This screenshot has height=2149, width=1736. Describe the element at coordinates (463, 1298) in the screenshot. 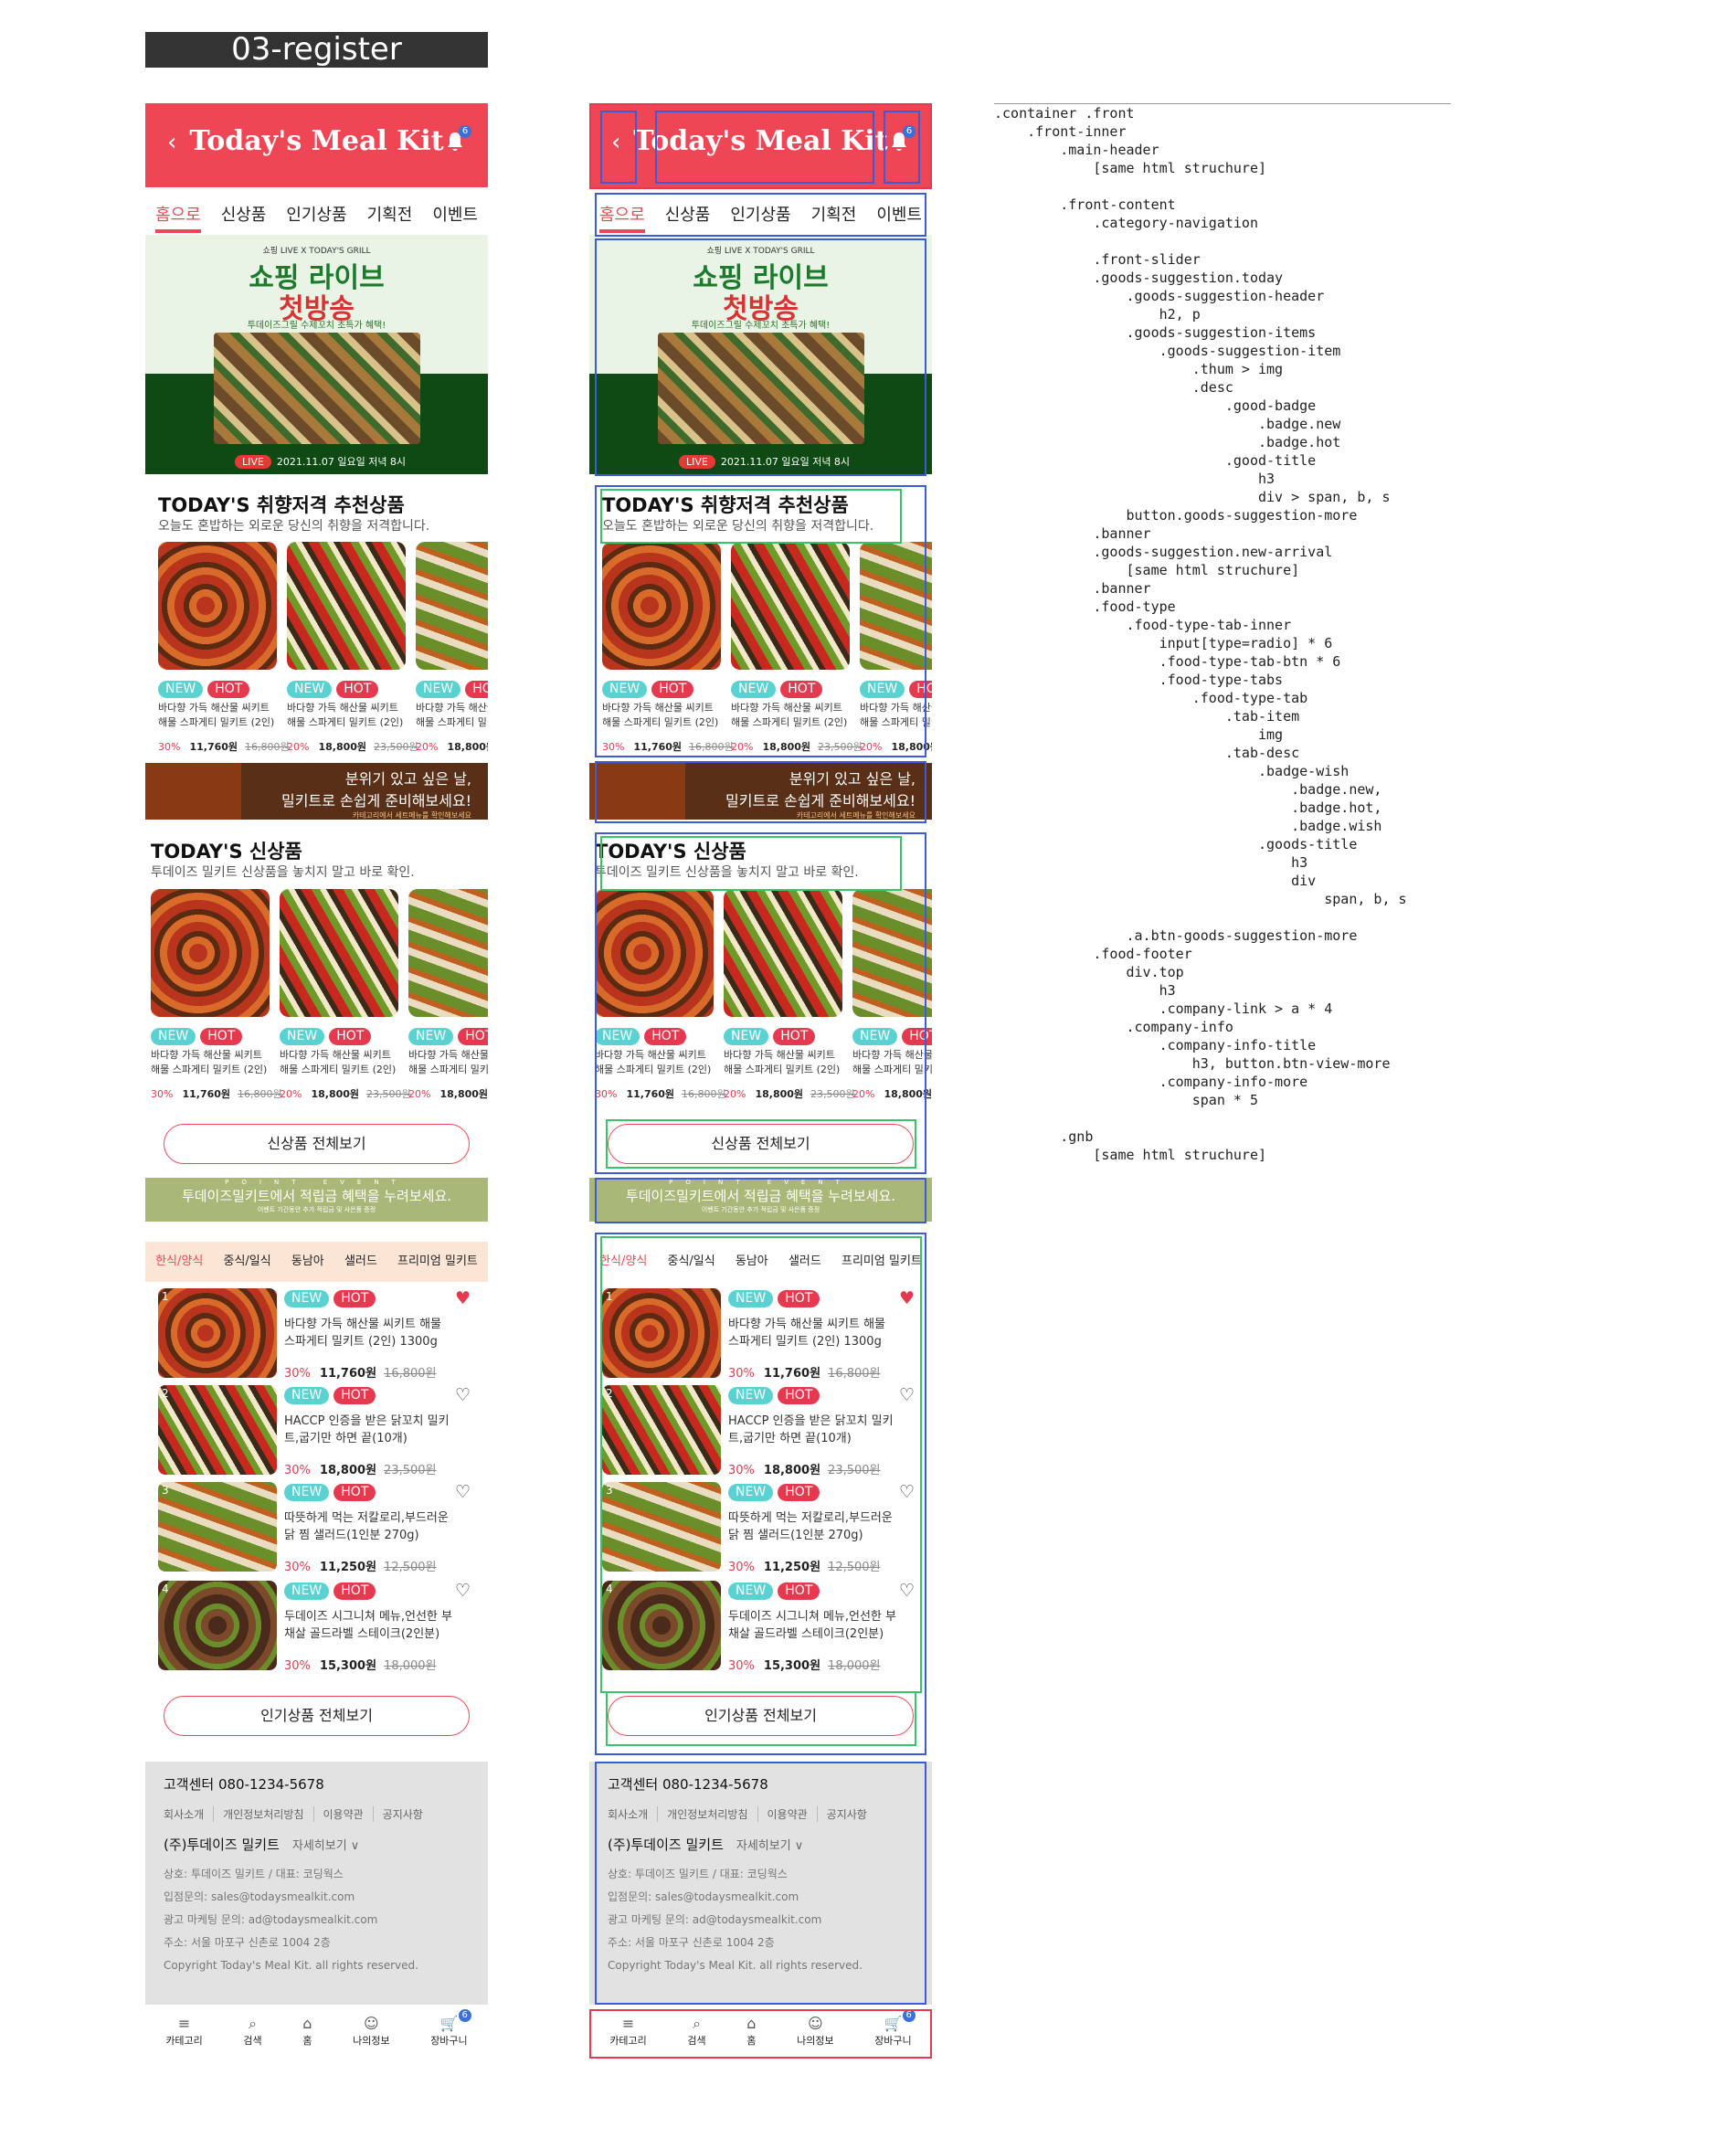

I see `heart-icon: ♥` at that location.